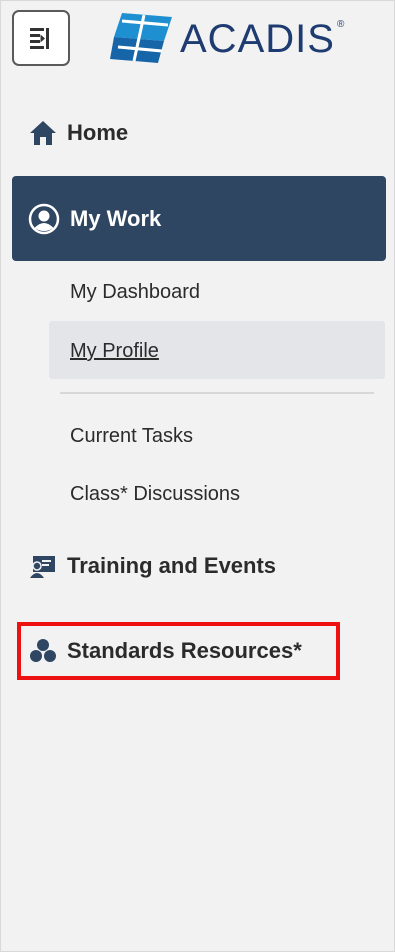  I want to click on nav-home: Home, so click(78, 133).